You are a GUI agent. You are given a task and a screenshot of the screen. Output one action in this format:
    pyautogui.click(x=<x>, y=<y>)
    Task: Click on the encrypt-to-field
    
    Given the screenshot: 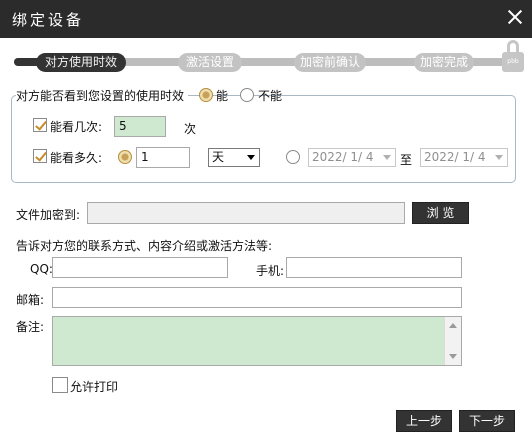 What is the action you would take?
    pyautogui.click(x=246, y=213)
    